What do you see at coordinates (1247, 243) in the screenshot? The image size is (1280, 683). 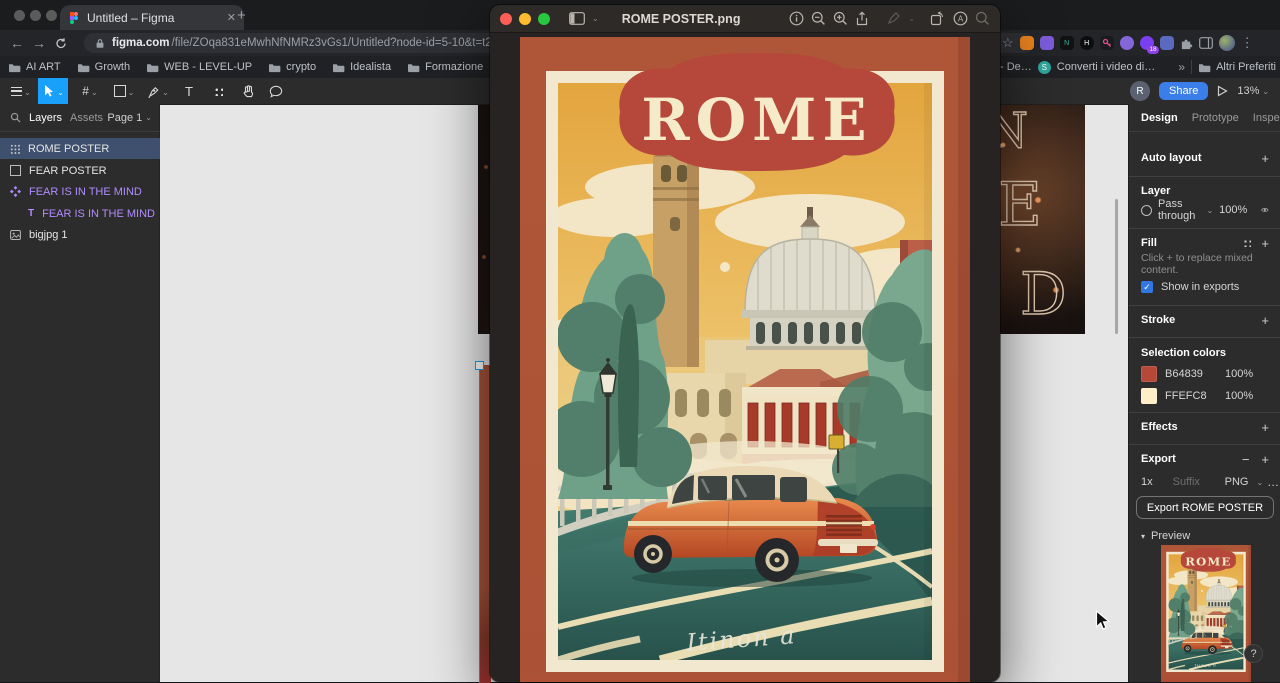 I see `fill-styles-icon` at bounding box center [1247, 243].